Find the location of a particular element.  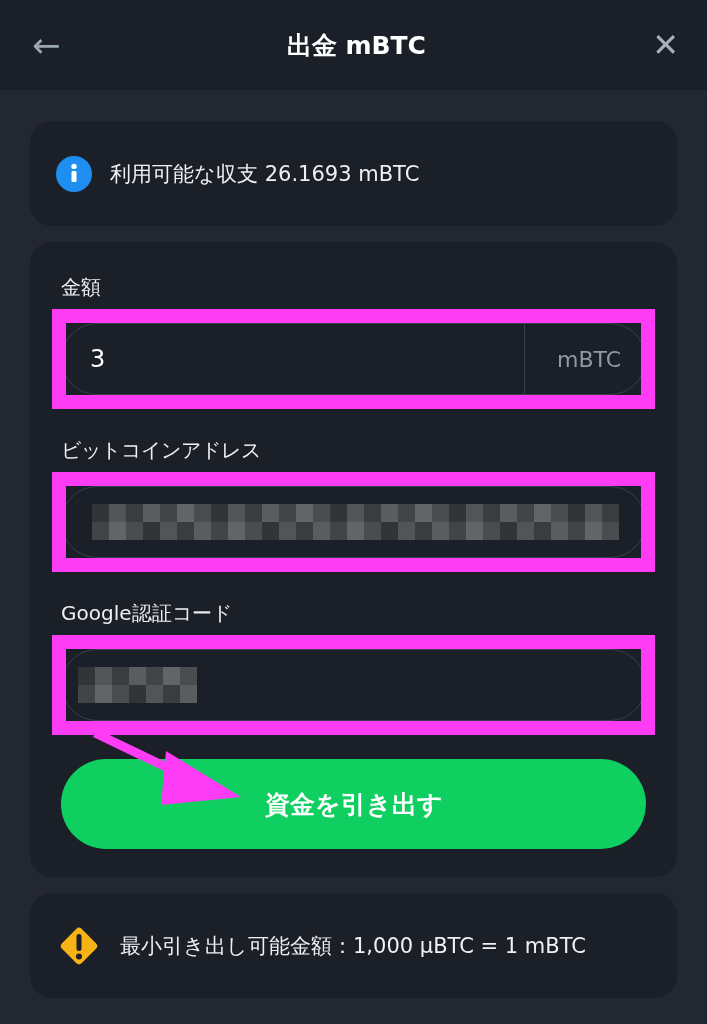

field-label: 金額 is located at coordinates (81, 287).